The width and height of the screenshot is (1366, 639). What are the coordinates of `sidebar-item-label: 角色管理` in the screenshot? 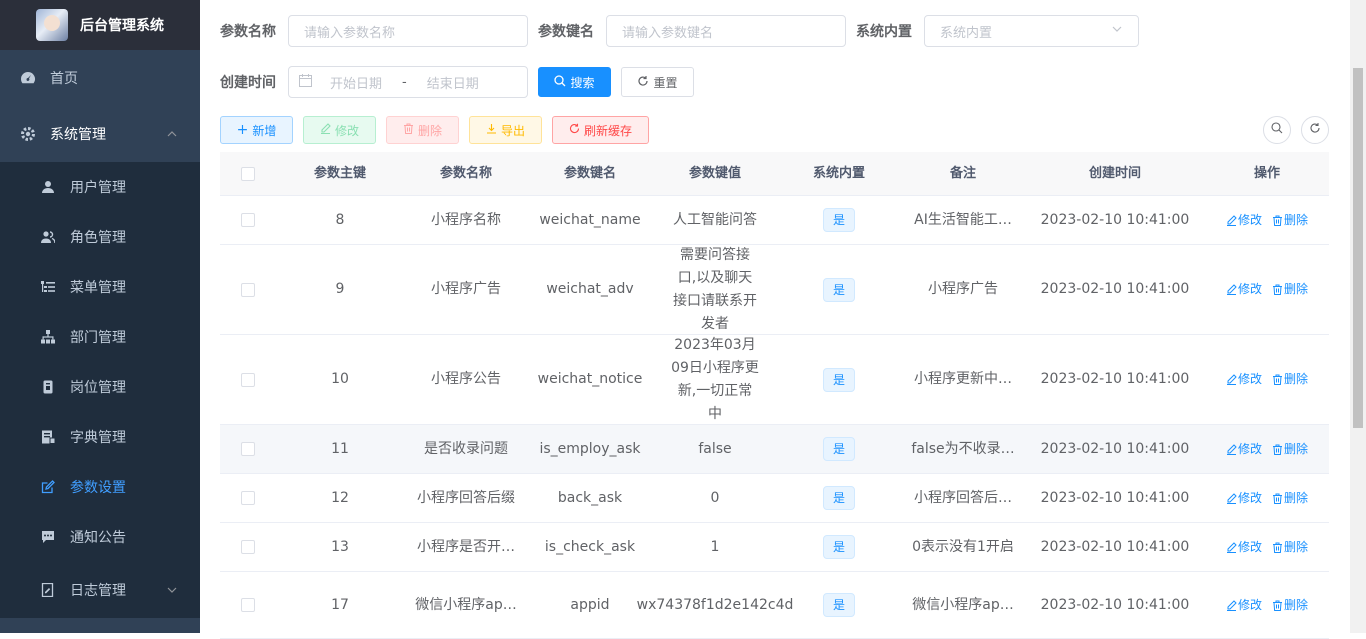 It's located at (98, 238).